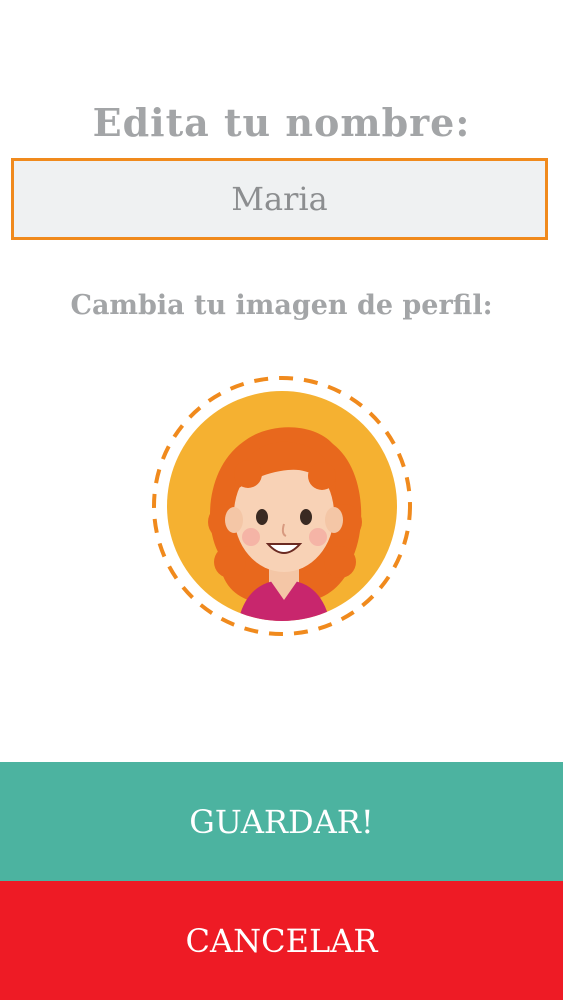 Image resolution: width=563 pixels, height=1000 pixels. I want to click on edit-name-label: Edita tu nombre:, so click(281, 122).